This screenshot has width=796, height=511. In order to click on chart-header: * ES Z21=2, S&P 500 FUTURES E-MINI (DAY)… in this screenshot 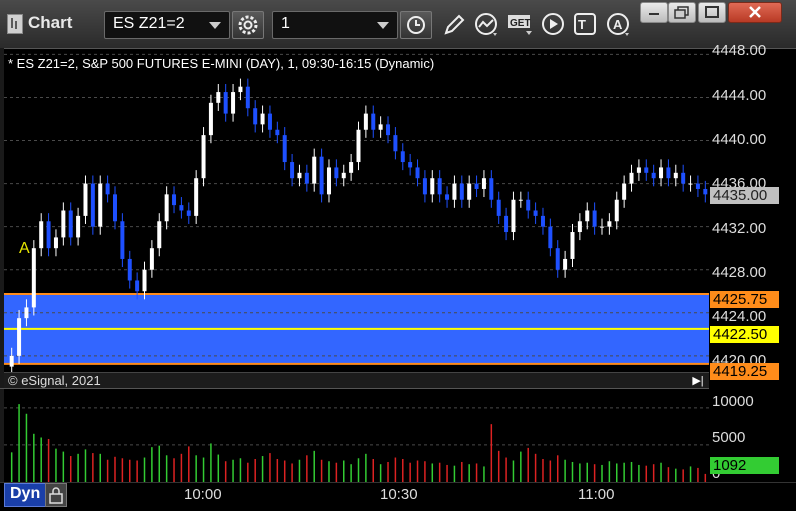, I will do `click(221, 63)`.